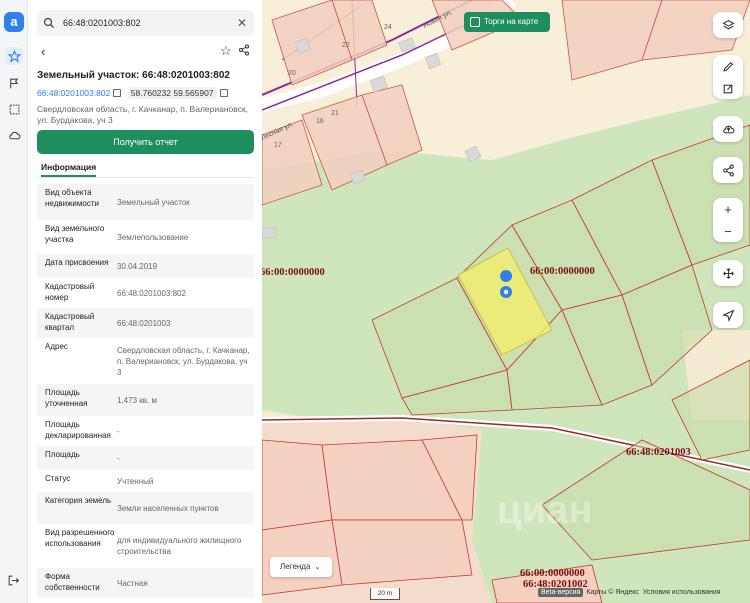 The image size is (750, 603). What do you see at coordinates (658, 452) in the screenshot?
I see `cadastral-label: 66:48:0201003` at bounding box center [658, 452].